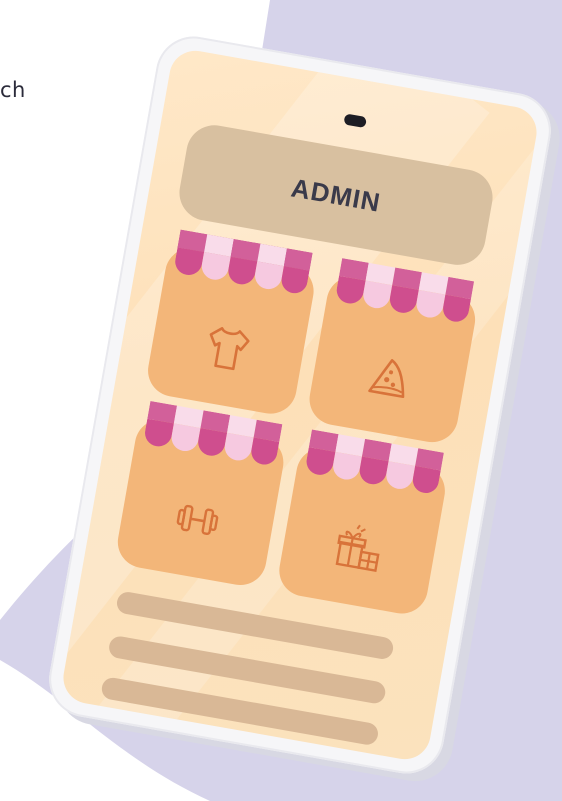 This screenshot has width=562, height=801. What do you see at coordinates (336, 194) in the screenshot?
I see `admin-title: ADMIN` at bounding box center [336, 194].